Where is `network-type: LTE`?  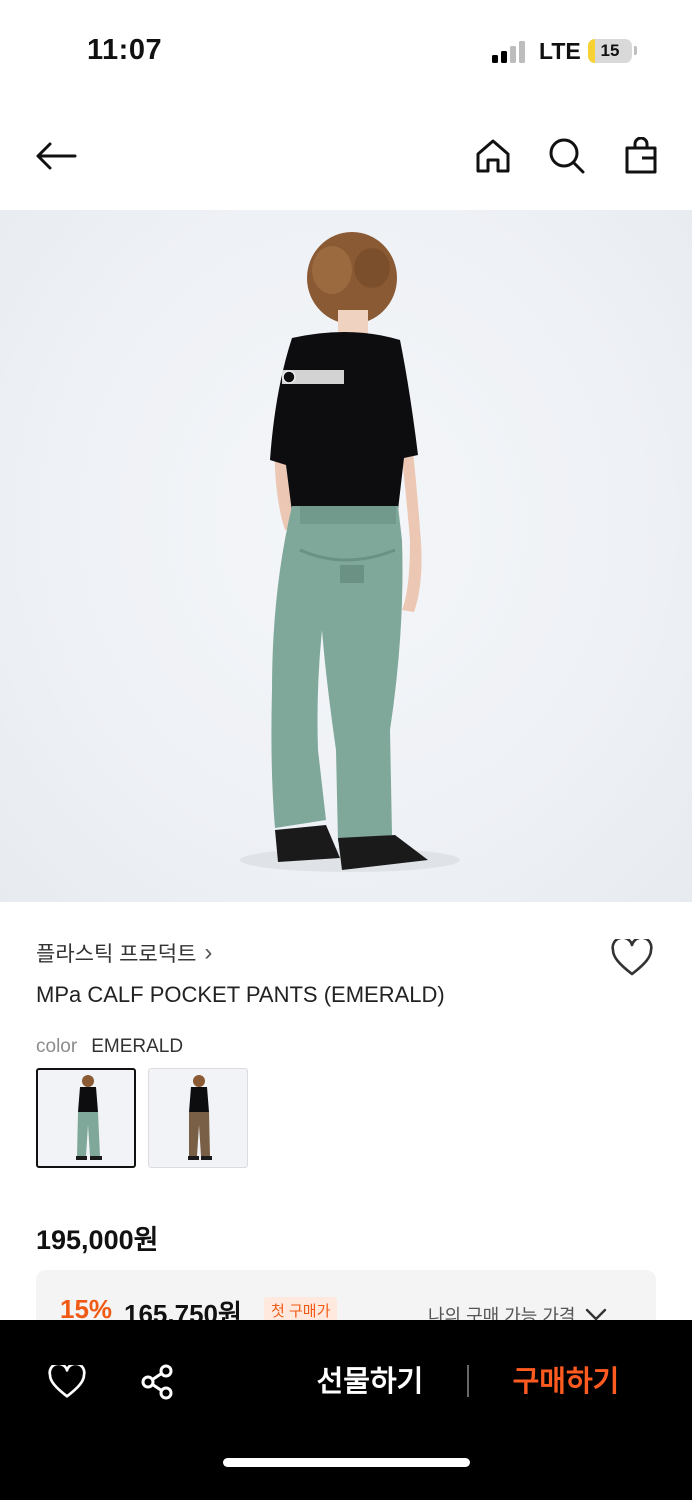
network-type: LTE is located at coordinates (560, 51).